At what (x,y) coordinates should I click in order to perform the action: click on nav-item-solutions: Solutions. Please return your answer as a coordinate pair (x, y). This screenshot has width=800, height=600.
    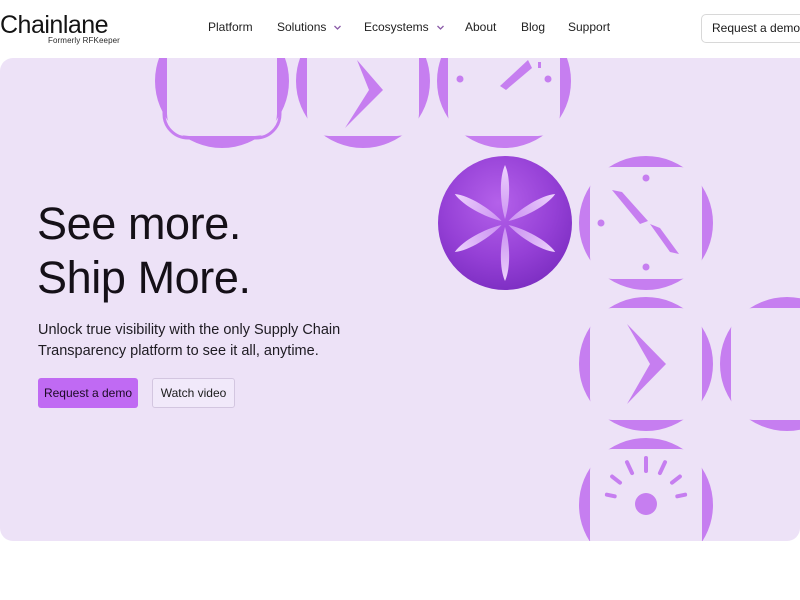
    Looking at the image, I should click on (309, 27).